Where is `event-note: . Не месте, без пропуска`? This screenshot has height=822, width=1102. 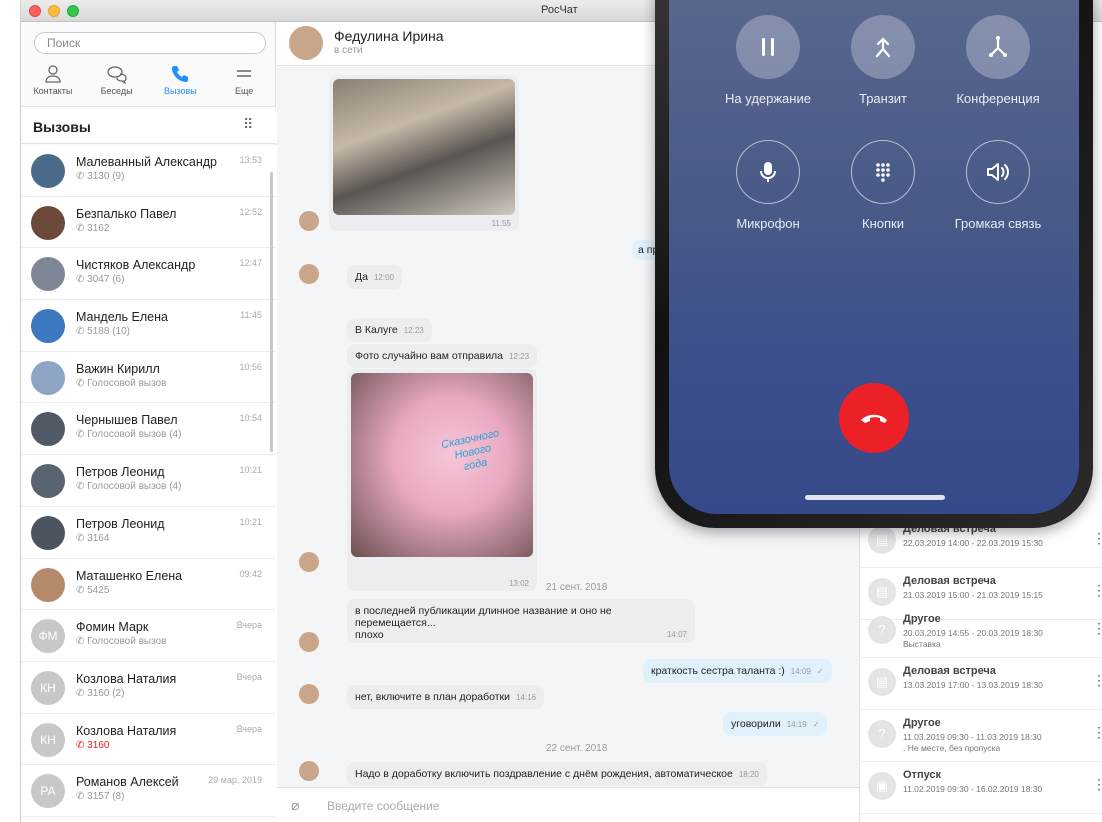 event-note: . Не месте, без пропуска is located at coordinates (952, 748).